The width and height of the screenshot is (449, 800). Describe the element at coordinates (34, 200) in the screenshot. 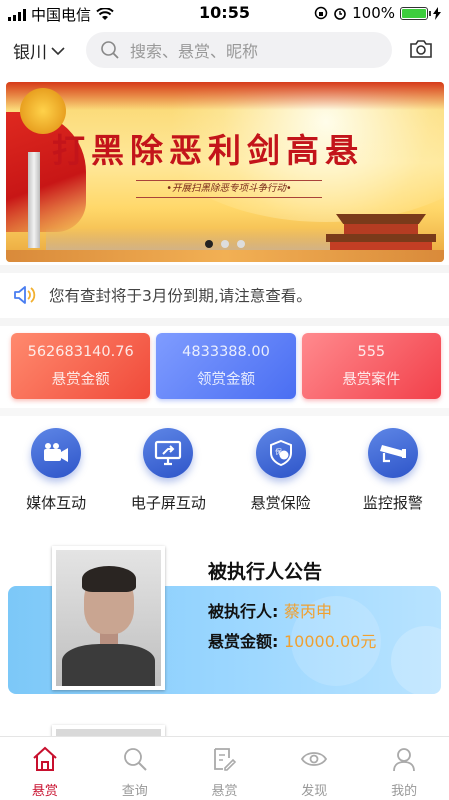

I see `pillar-decoration` at that location.